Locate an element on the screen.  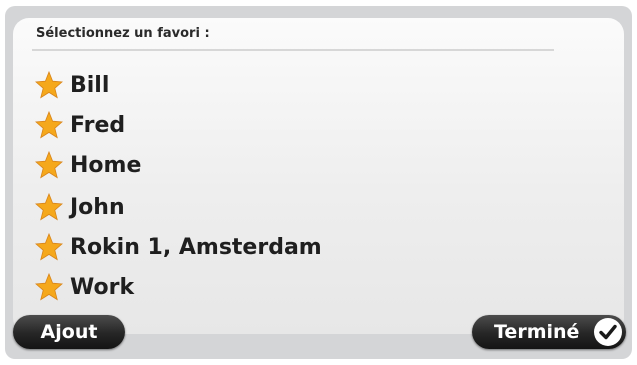
favorite-label: Bill is located at coordinates (90, 85).